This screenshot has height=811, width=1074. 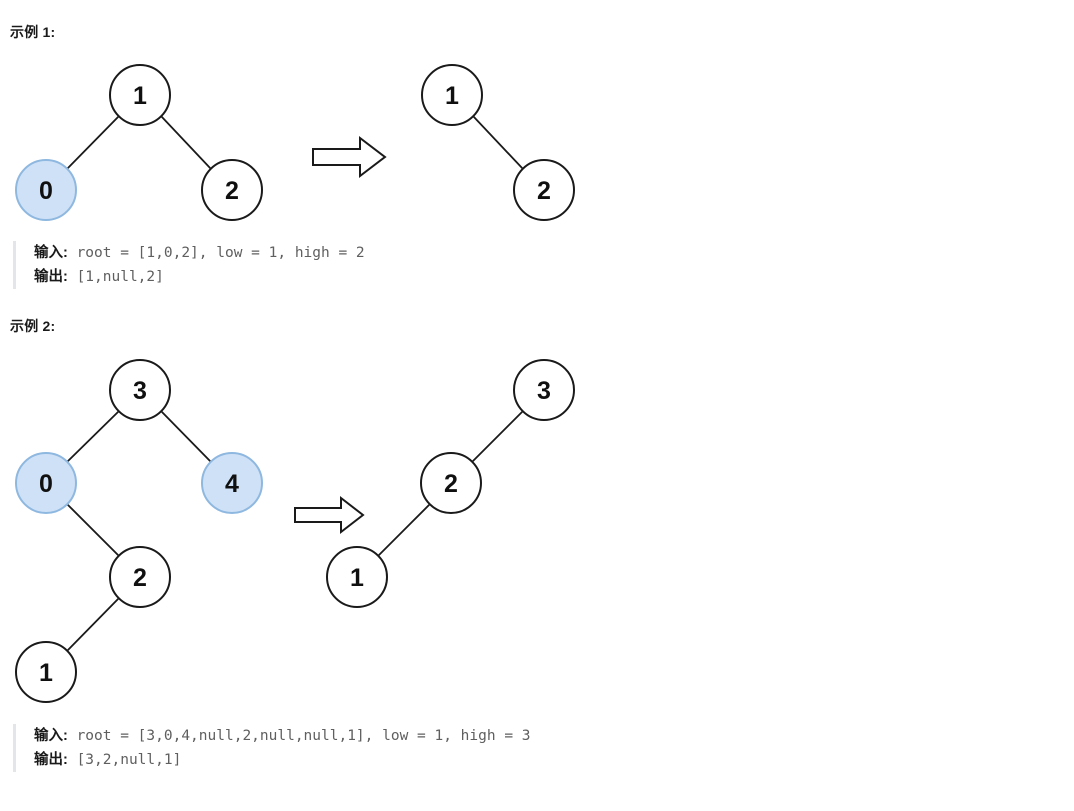 I want to click on example-2-before-nodes: 3 0 4 2 1, so click(x=139, y=531).